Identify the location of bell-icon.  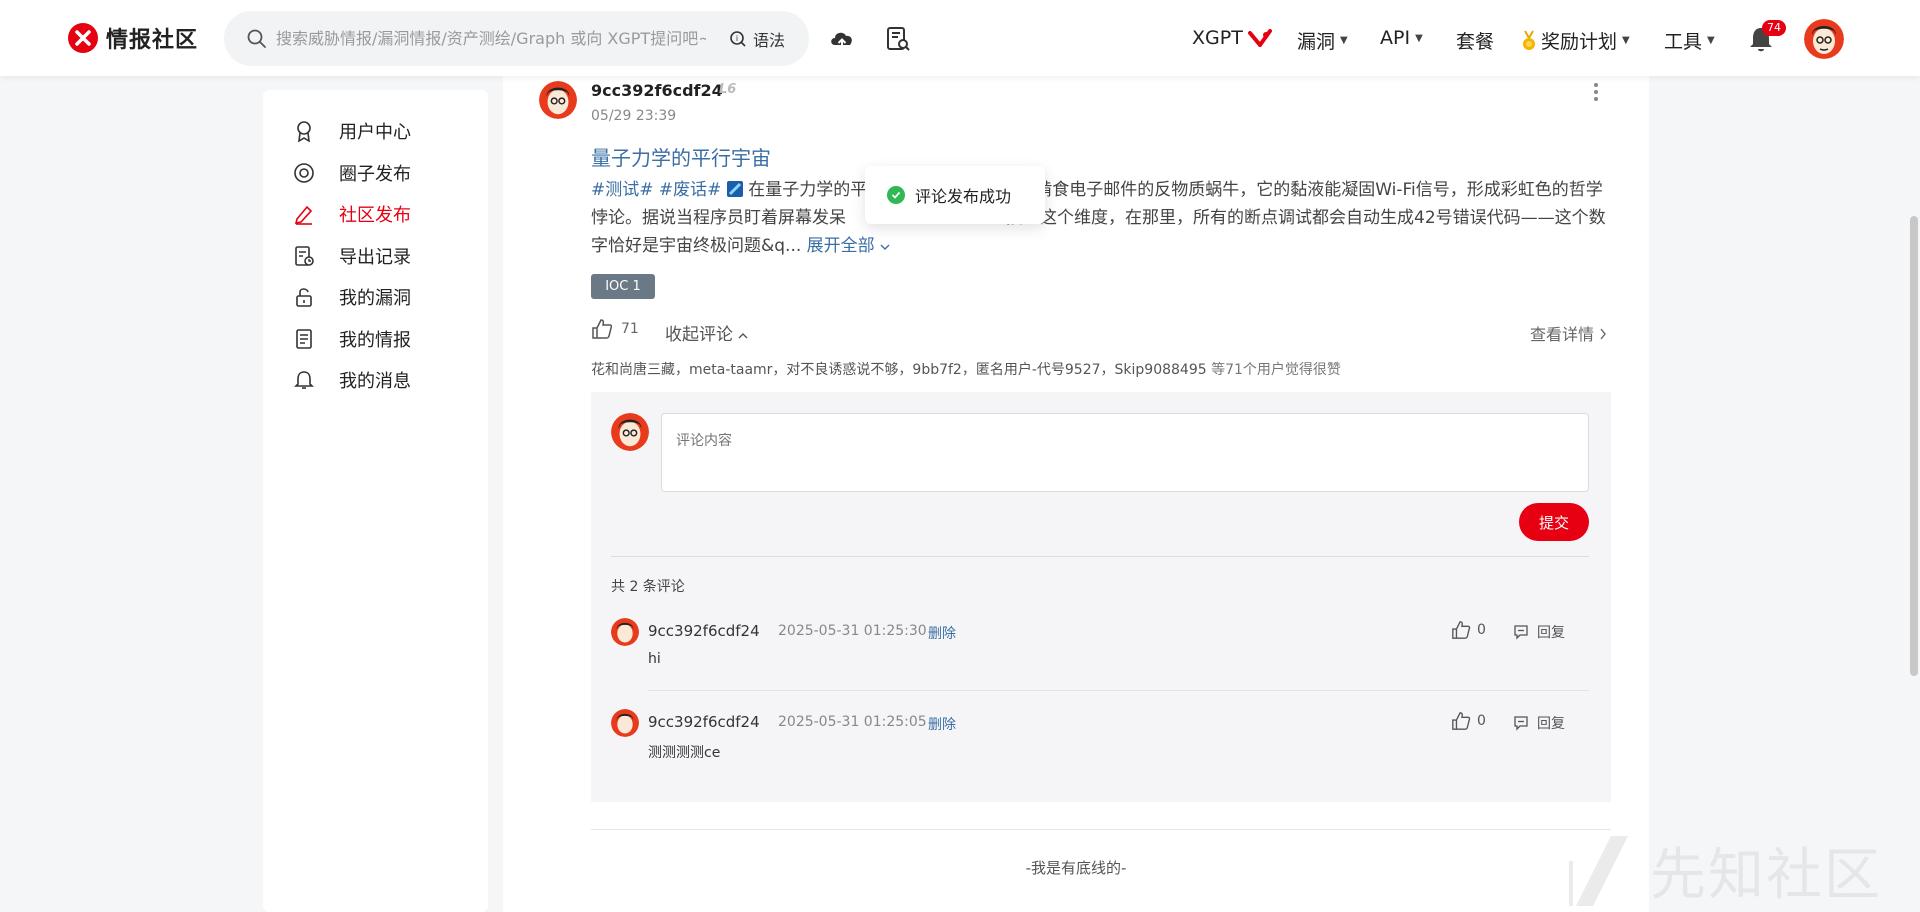
(304, 380).